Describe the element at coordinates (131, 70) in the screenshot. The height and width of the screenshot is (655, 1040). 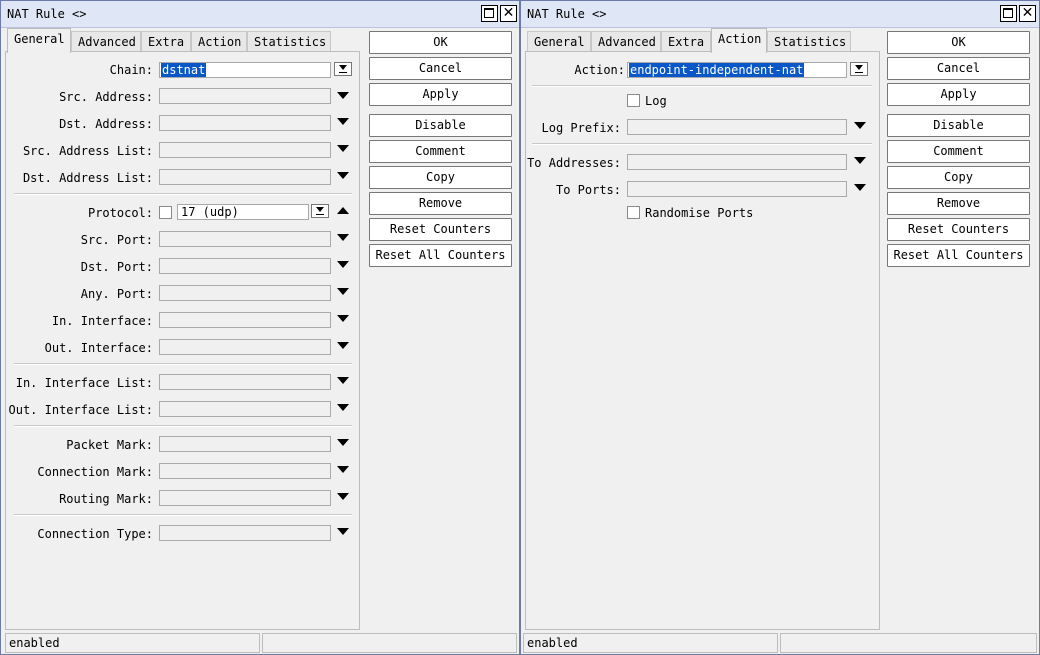
I see `chain-label: Chain:` at that location.